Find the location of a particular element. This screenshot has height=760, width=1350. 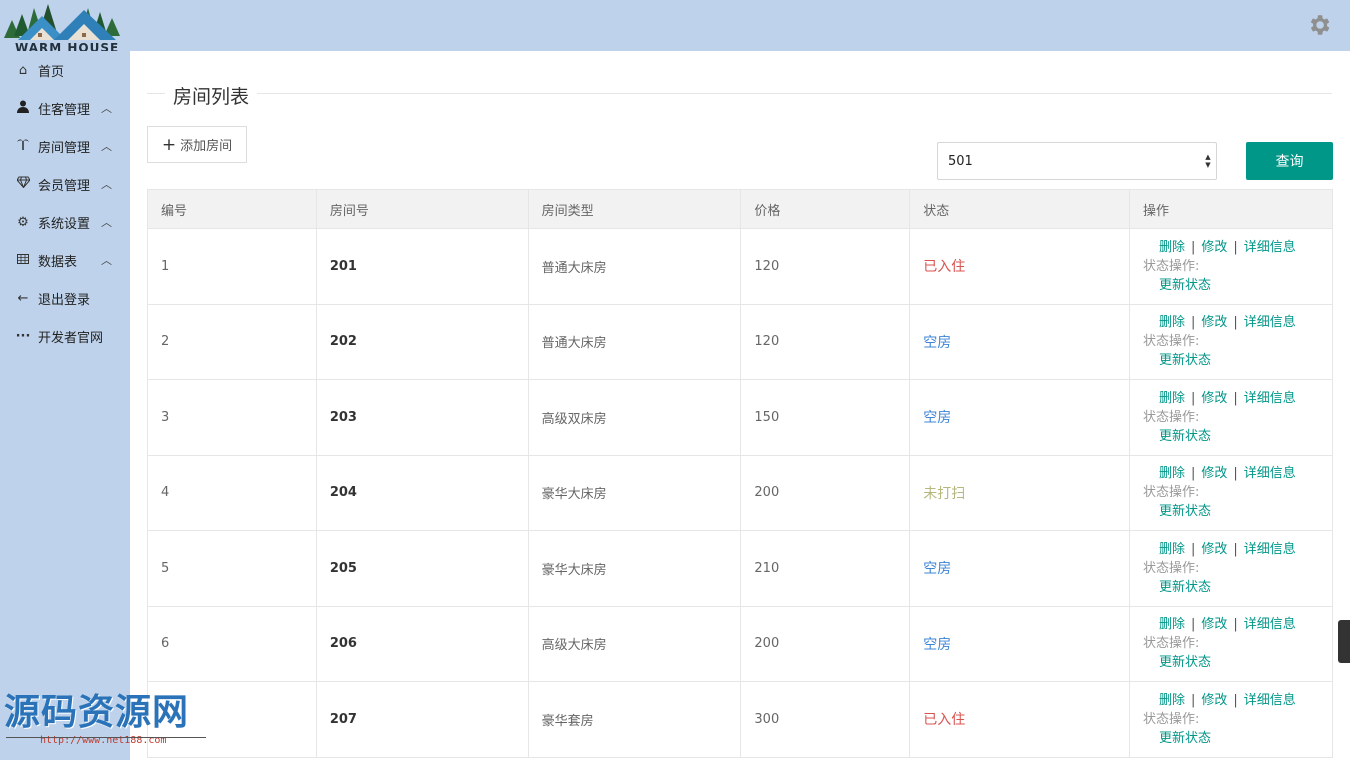

diamond-icon is located at coordinates (23, 184).